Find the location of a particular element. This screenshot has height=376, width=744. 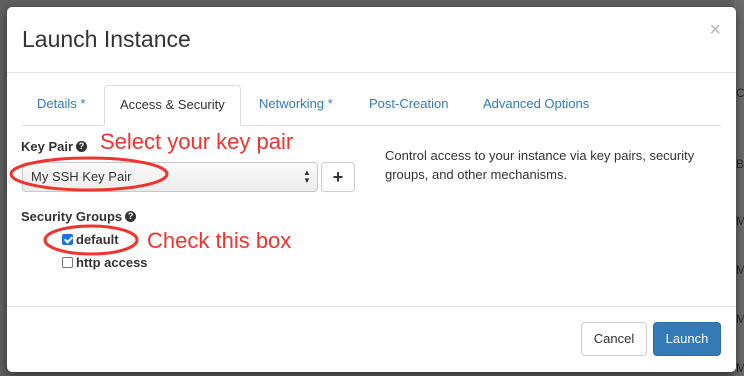

key-pair-selected-value: My SSH Key Pair is located at coordinates (81, 176).